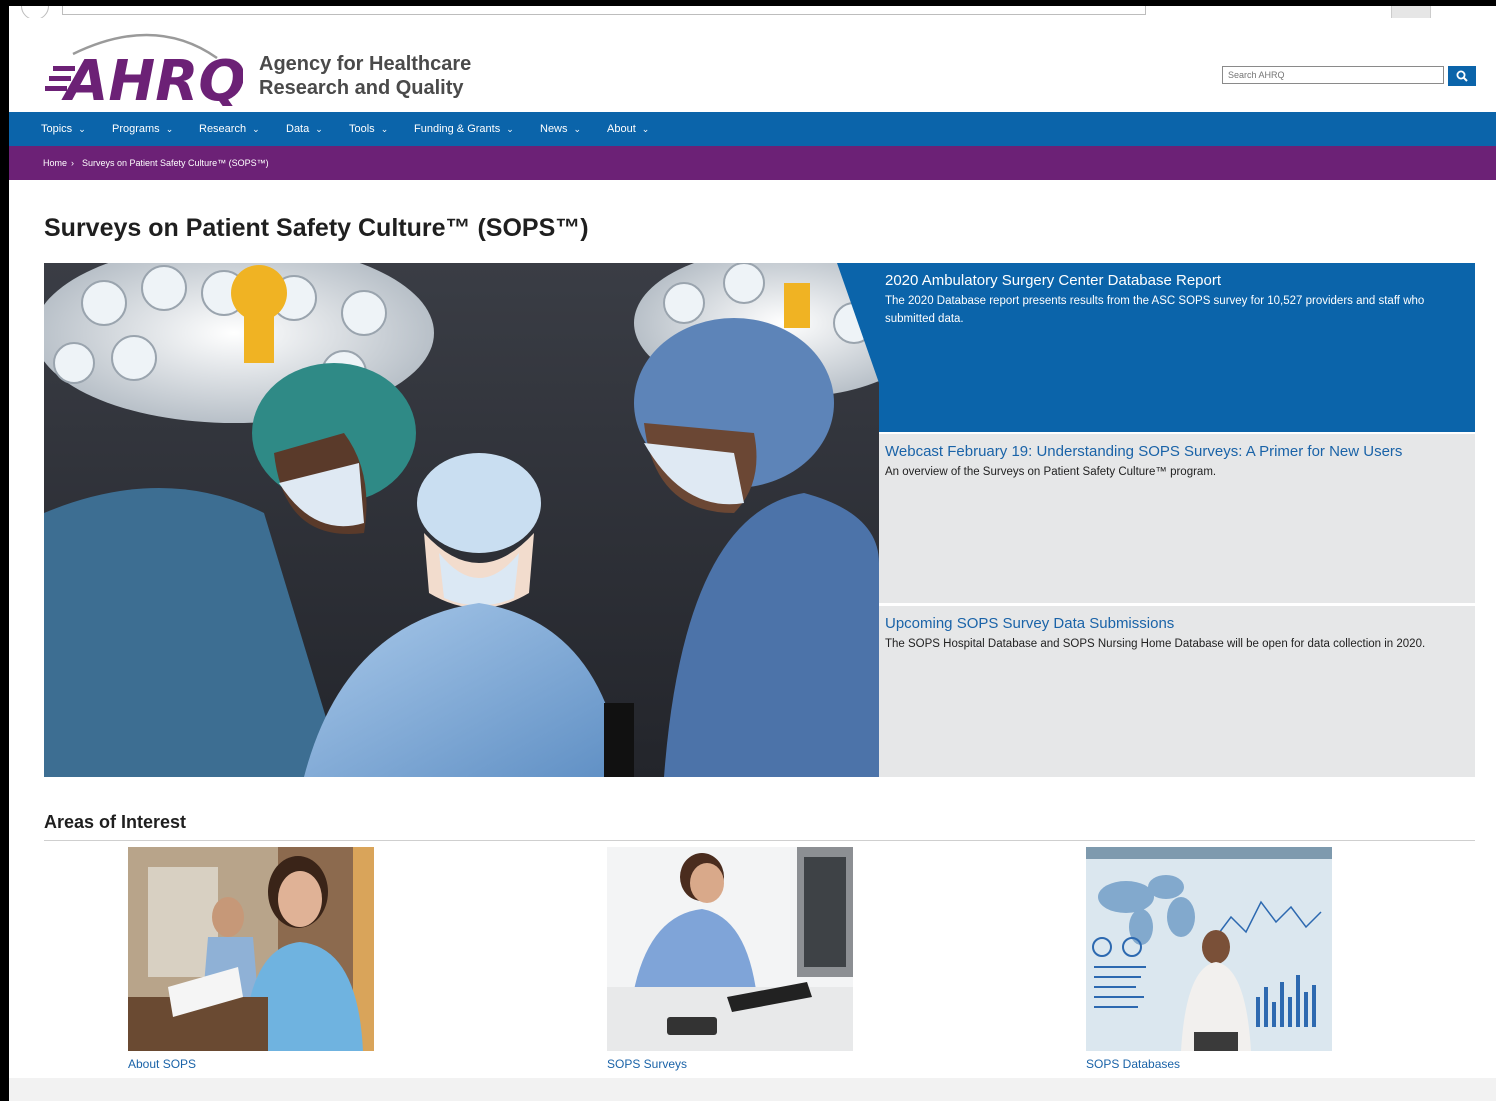  What do you see at coordinates (604, 10) in the screenshot?
I see `browser-address-bar` at bounding box center [604, 10].